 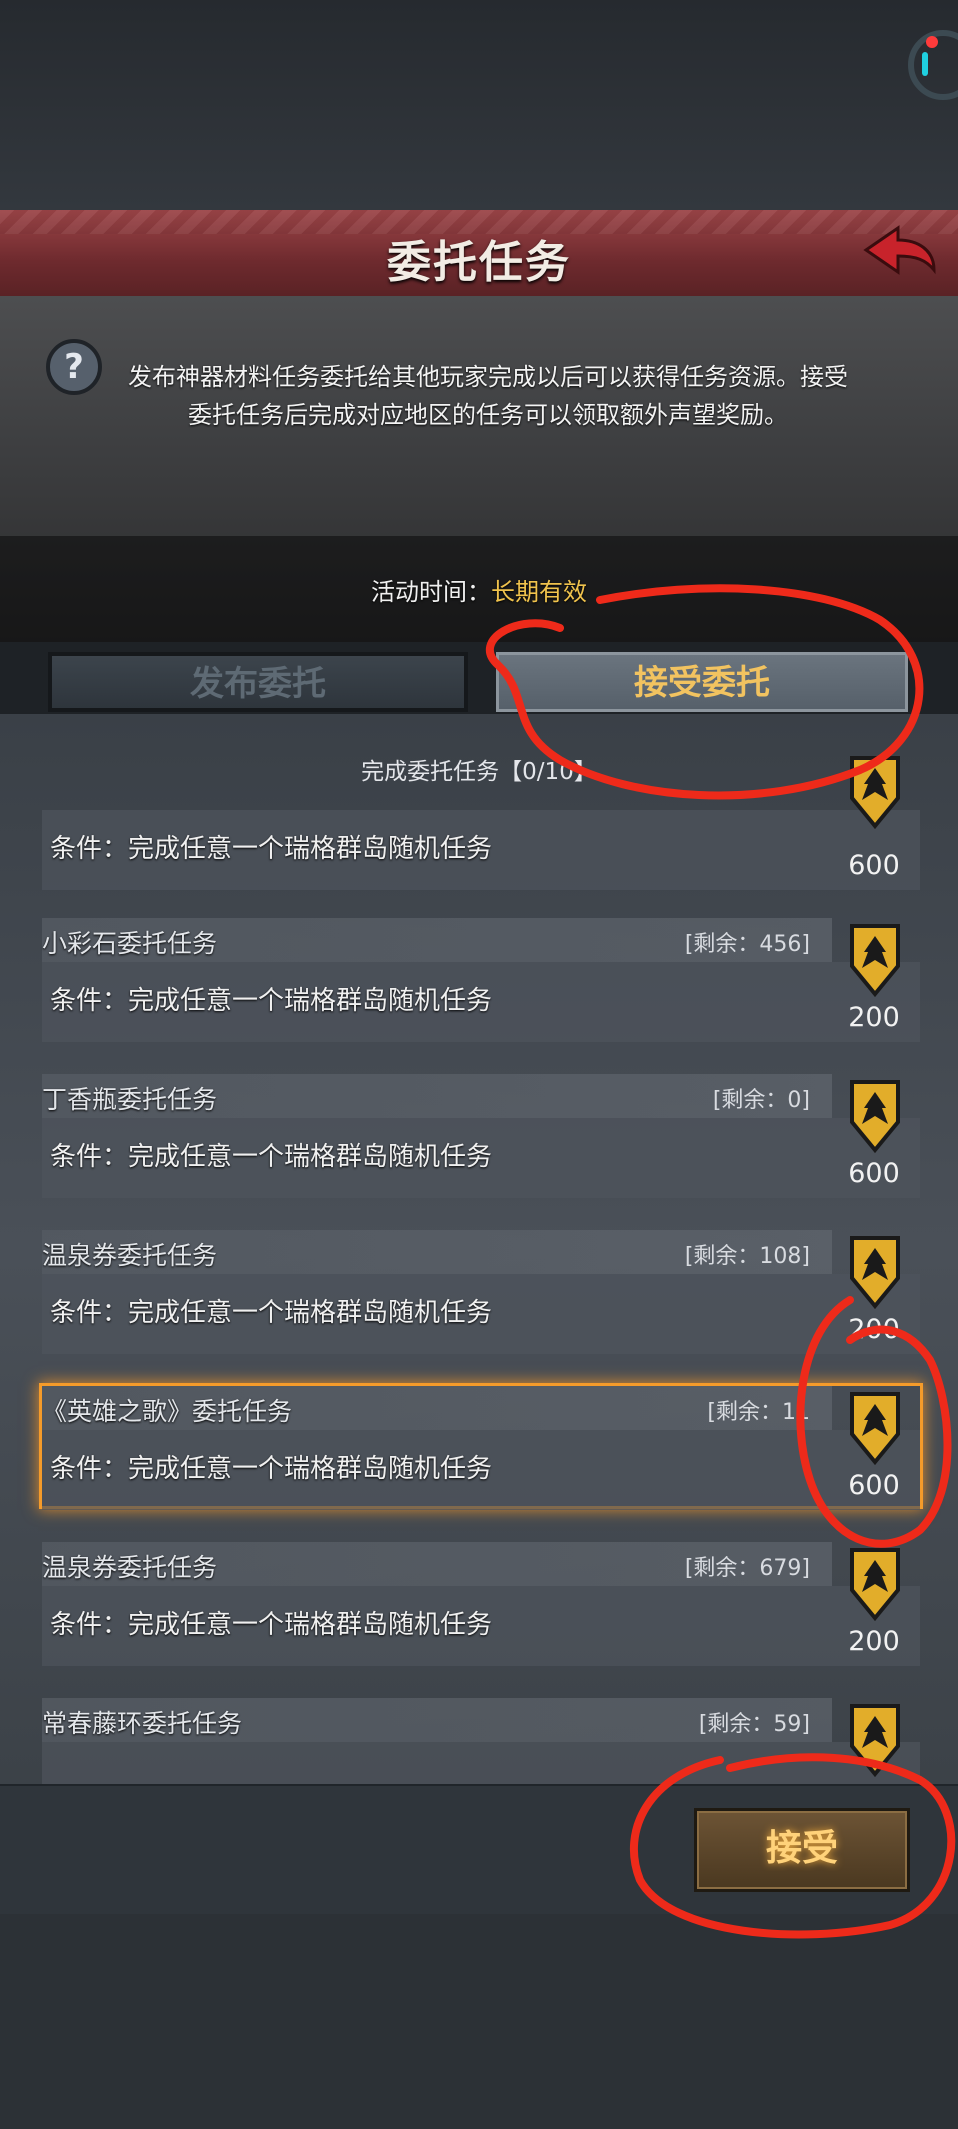 I want to click on task-item: 丁香瓶委托任务 [剩余：0] 条件：完成任意一个瑞格群岛随机任务 600, so click(x=481, y=1136).